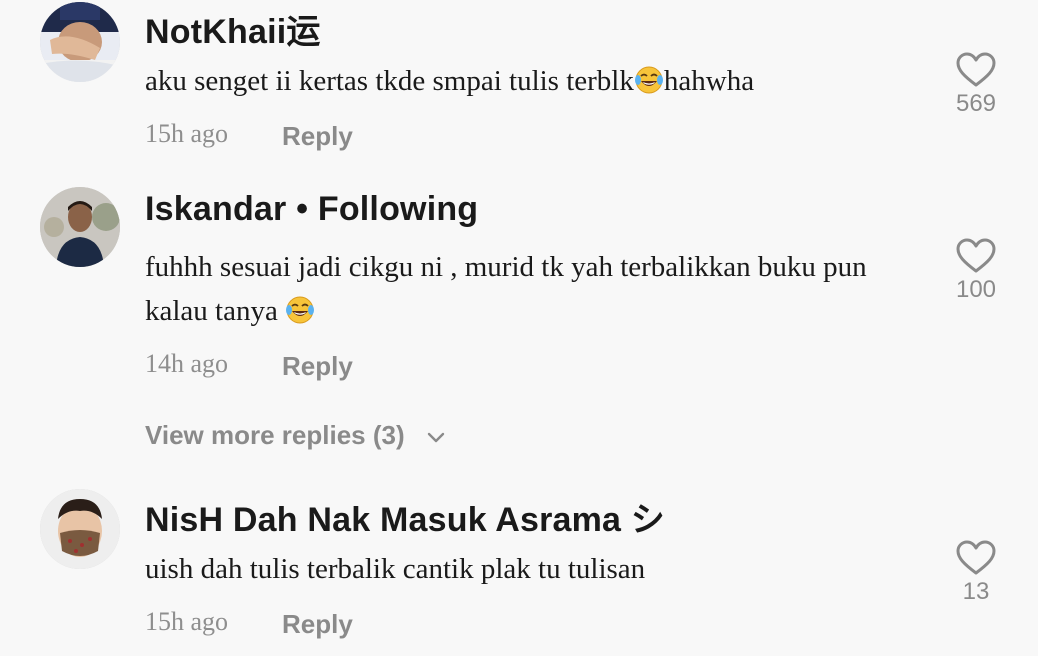 The height and width of the screenshot is (656, 1038). Describe the element at coordinates (709, 81) in the screenshot. I see `comment-text-part: hahwha` at that location.